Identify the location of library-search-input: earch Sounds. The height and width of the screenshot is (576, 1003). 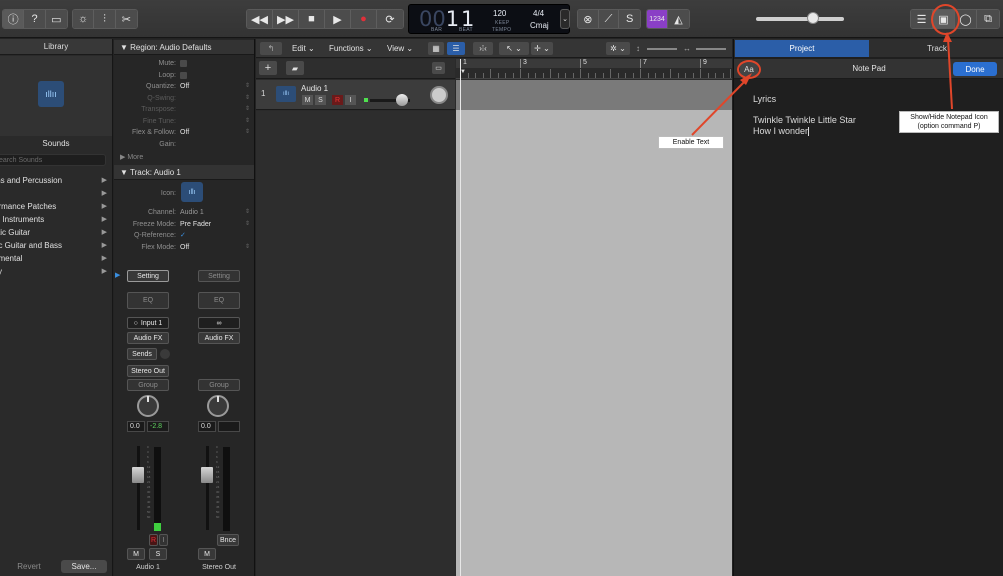
(53, 160).